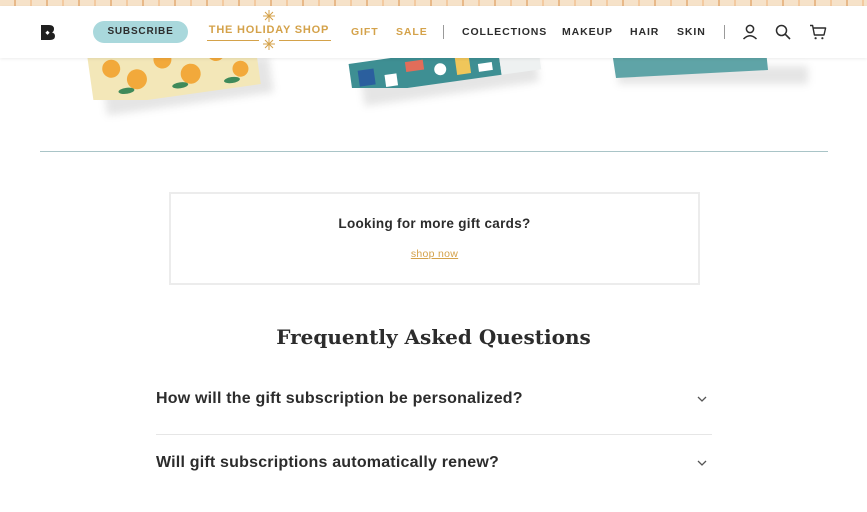  I want to click on section-divider, so click(434, 151).